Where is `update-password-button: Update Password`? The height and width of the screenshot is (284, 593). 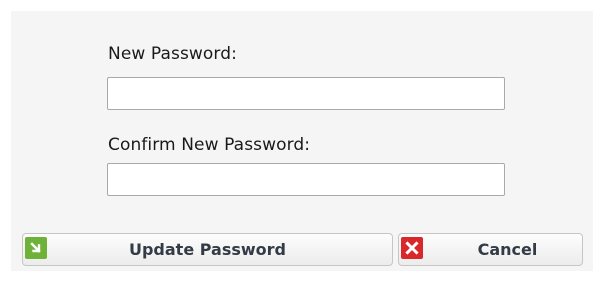
update-password-button: Update Password is located at coordinates (207, 249).